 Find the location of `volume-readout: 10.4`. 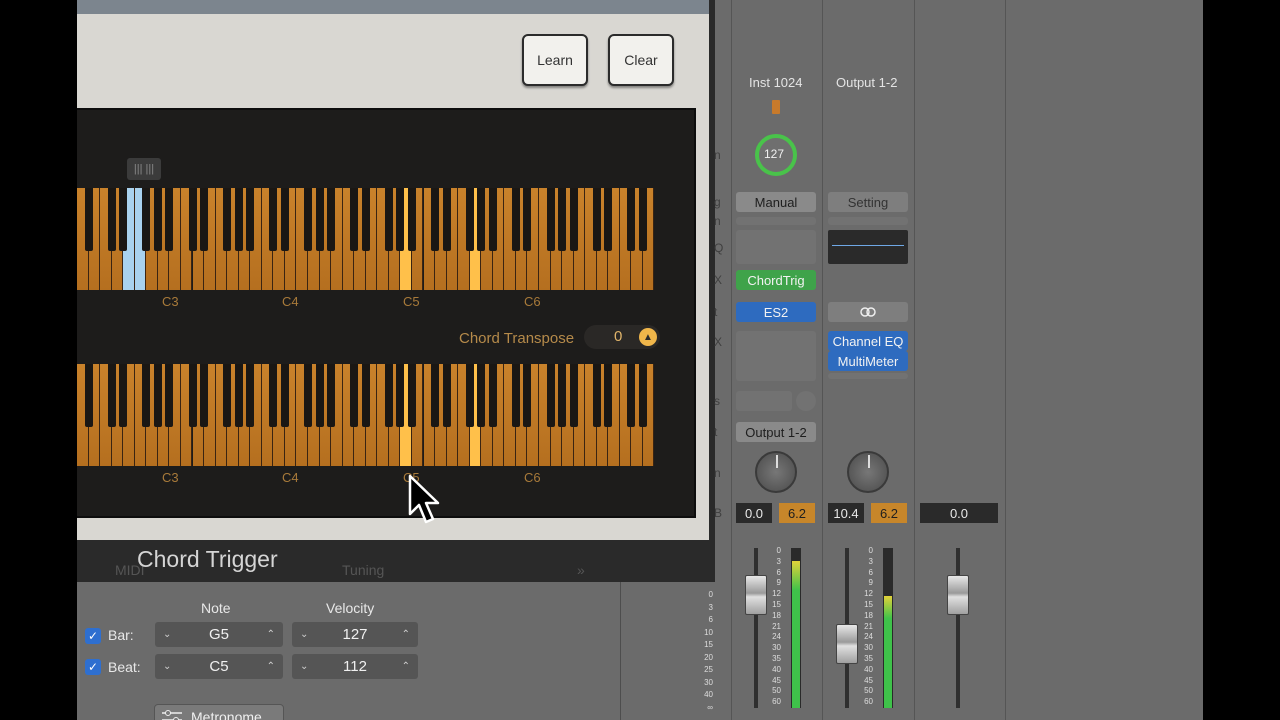

volume-readout: 10.4 is located at coordinates (846, 513).